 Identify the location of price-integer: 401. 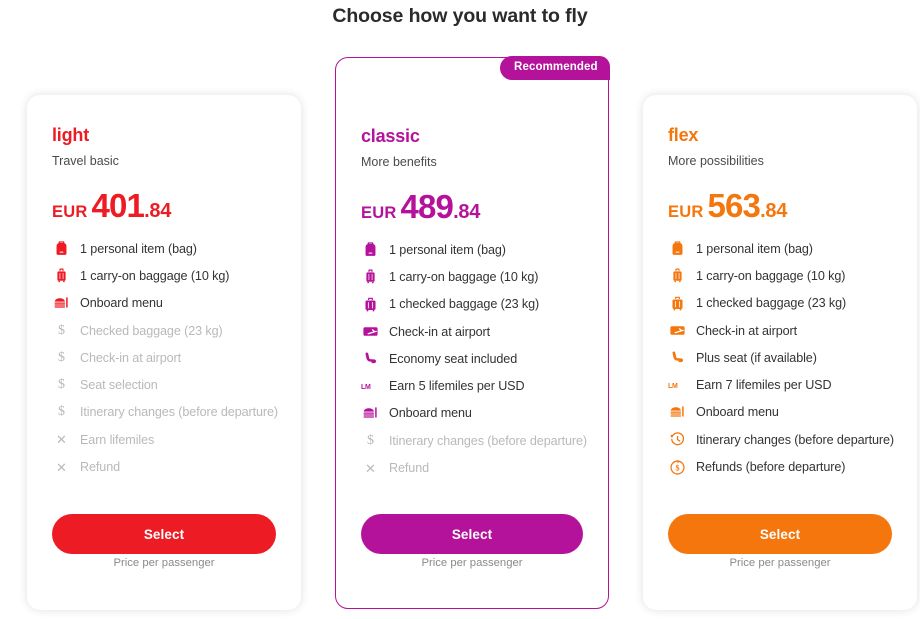
(118, 205).